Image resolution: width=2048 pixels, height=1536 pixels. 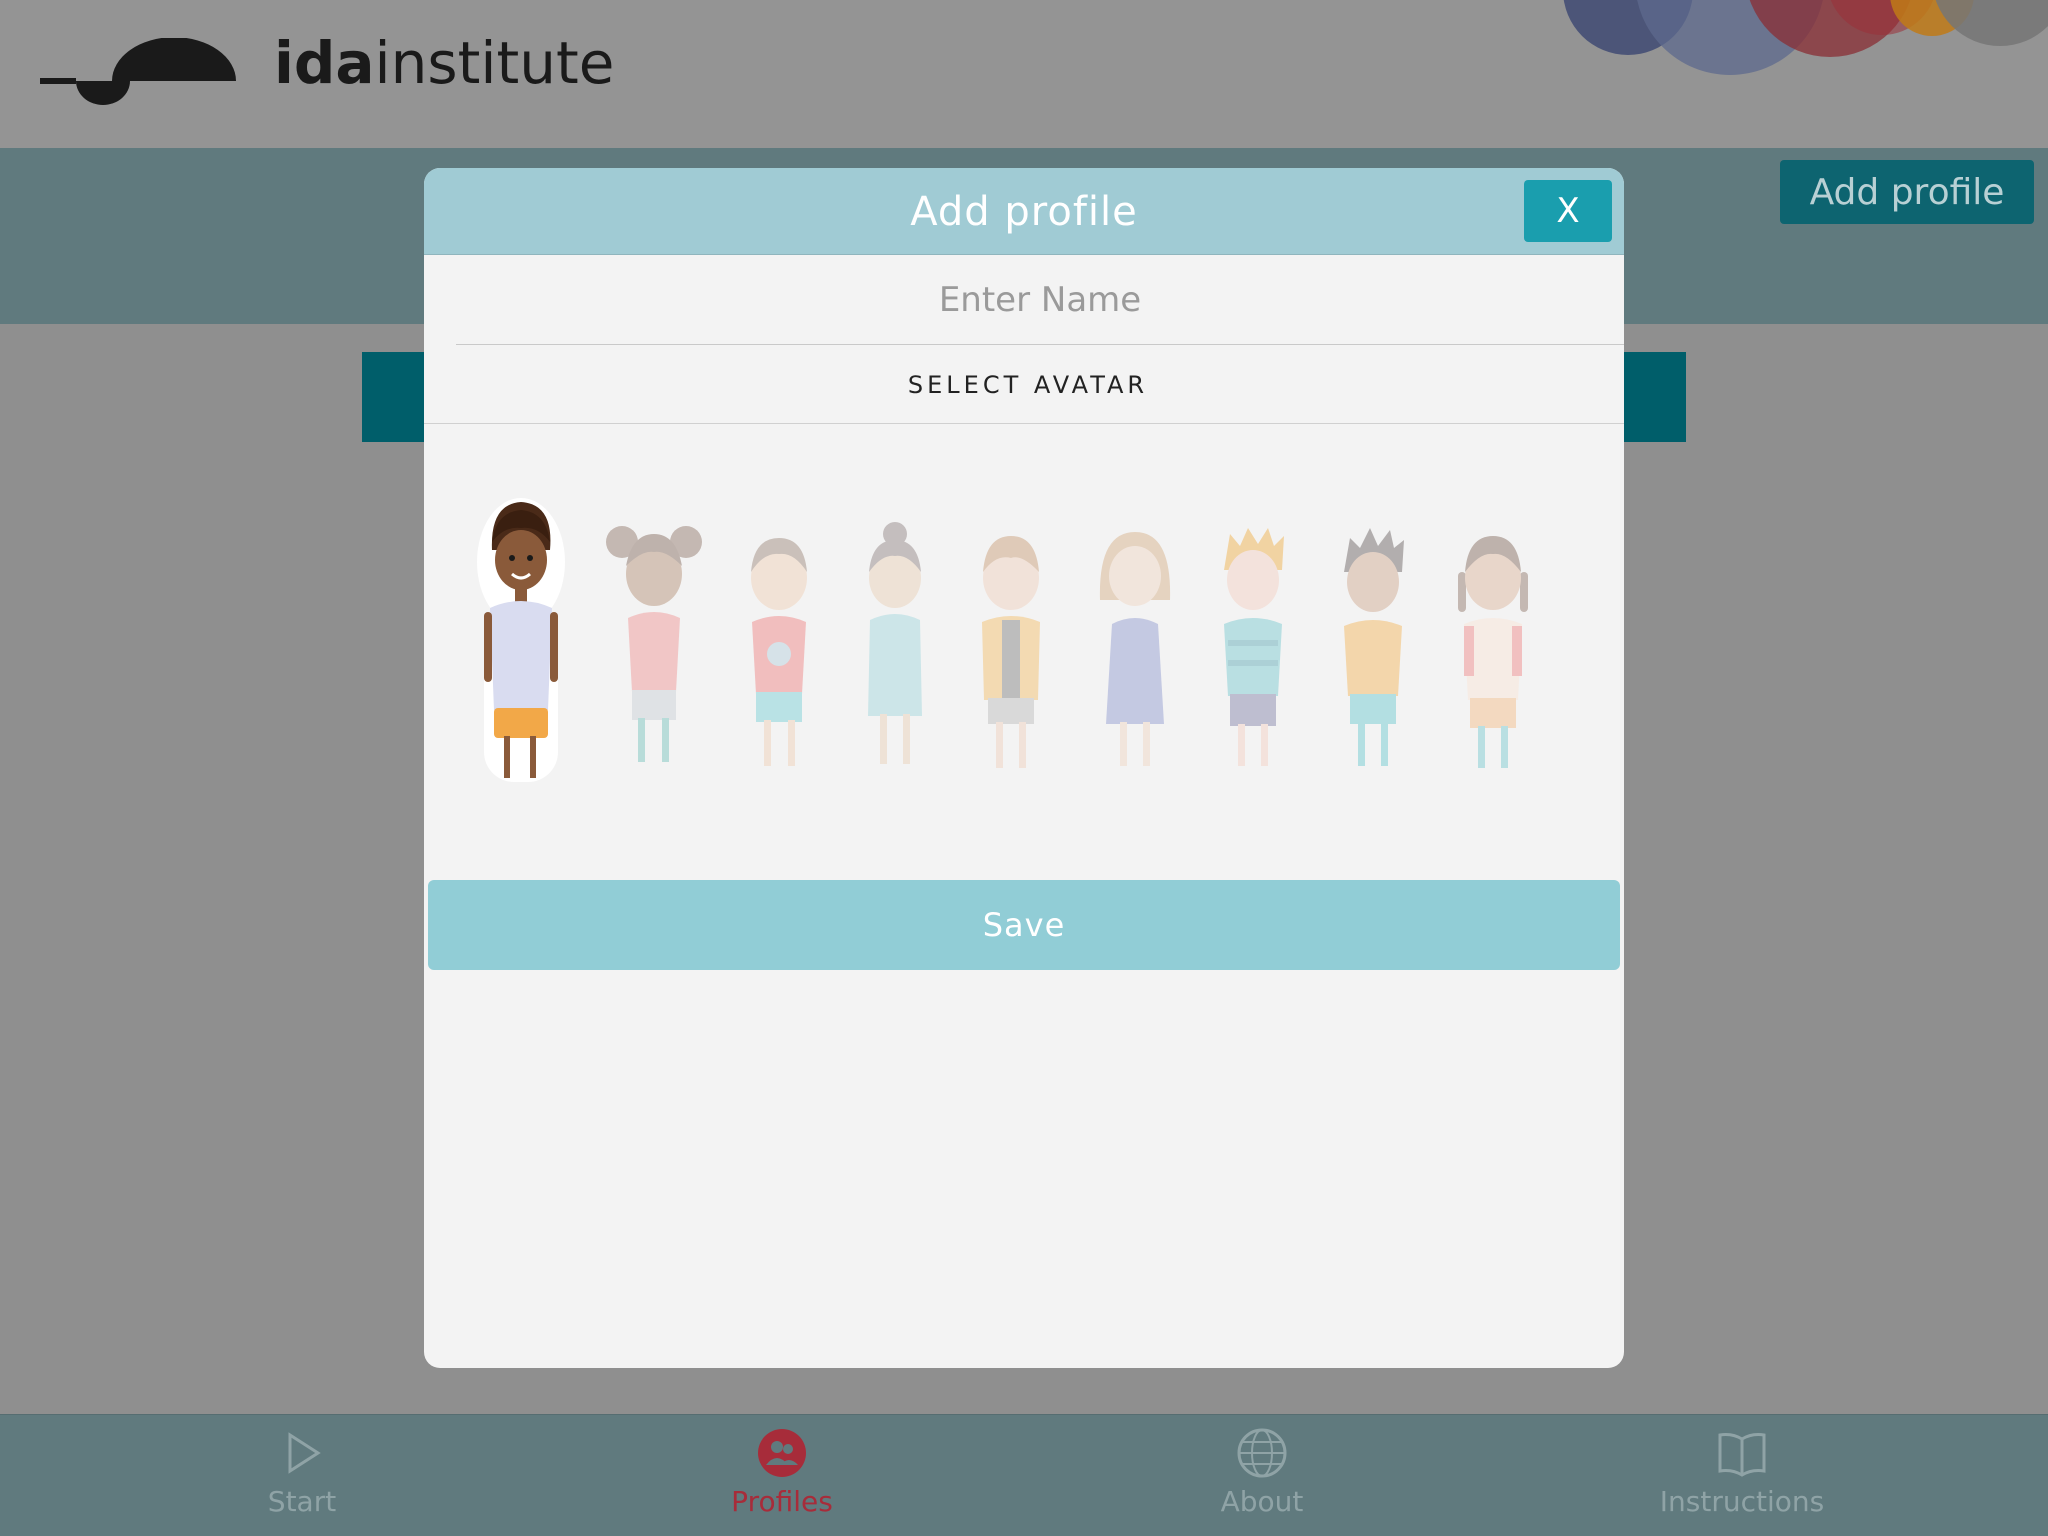 I want to click on tab-profiles: Profiles, so click(x=782, y=1475).